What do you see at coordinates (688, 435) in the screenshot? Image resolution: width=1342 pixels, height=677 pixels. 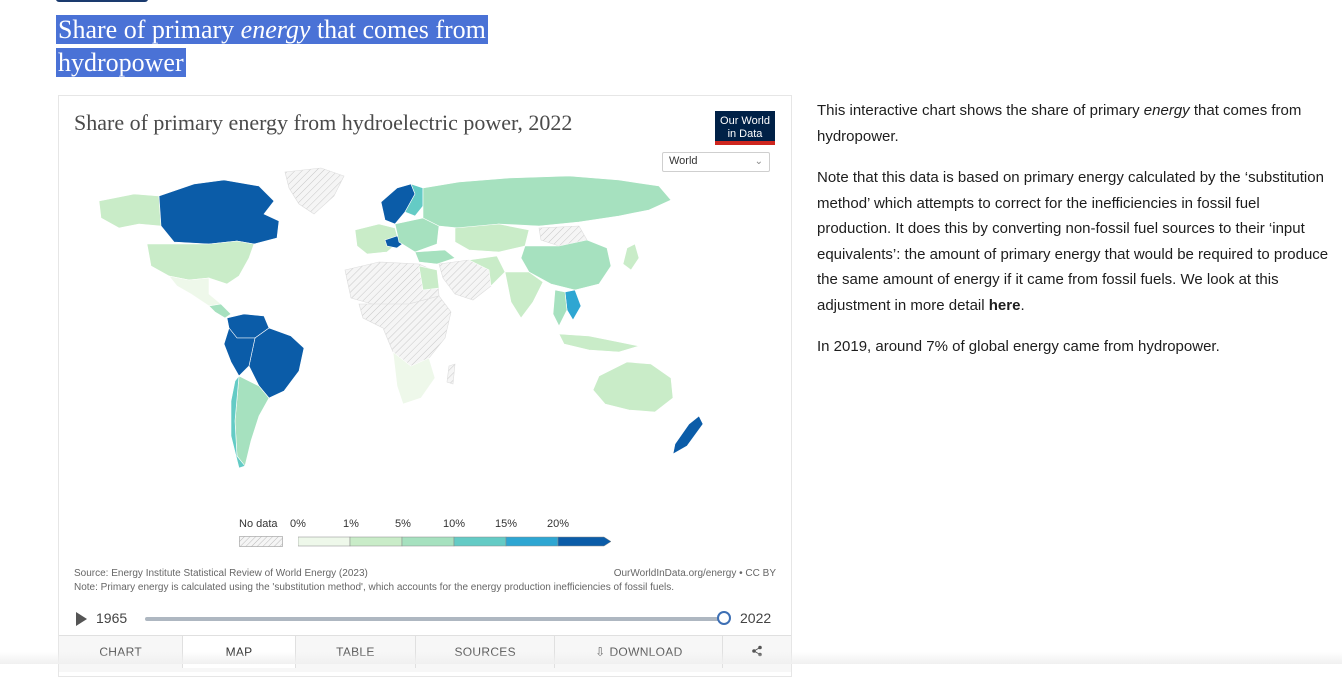 I see `map-region-new-zealand` at bounding box center [688, 435].